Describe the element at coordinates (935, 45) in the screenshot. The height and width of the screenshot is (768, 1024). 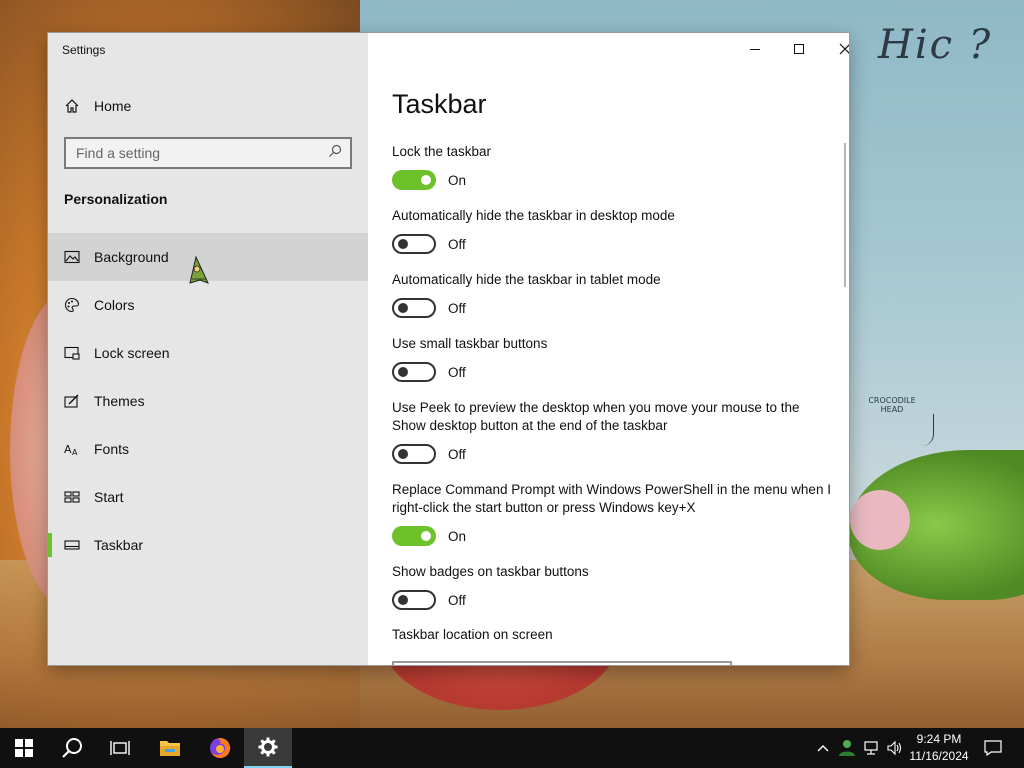
I see `wallpaper-hic-text: Hic ?` at that location.